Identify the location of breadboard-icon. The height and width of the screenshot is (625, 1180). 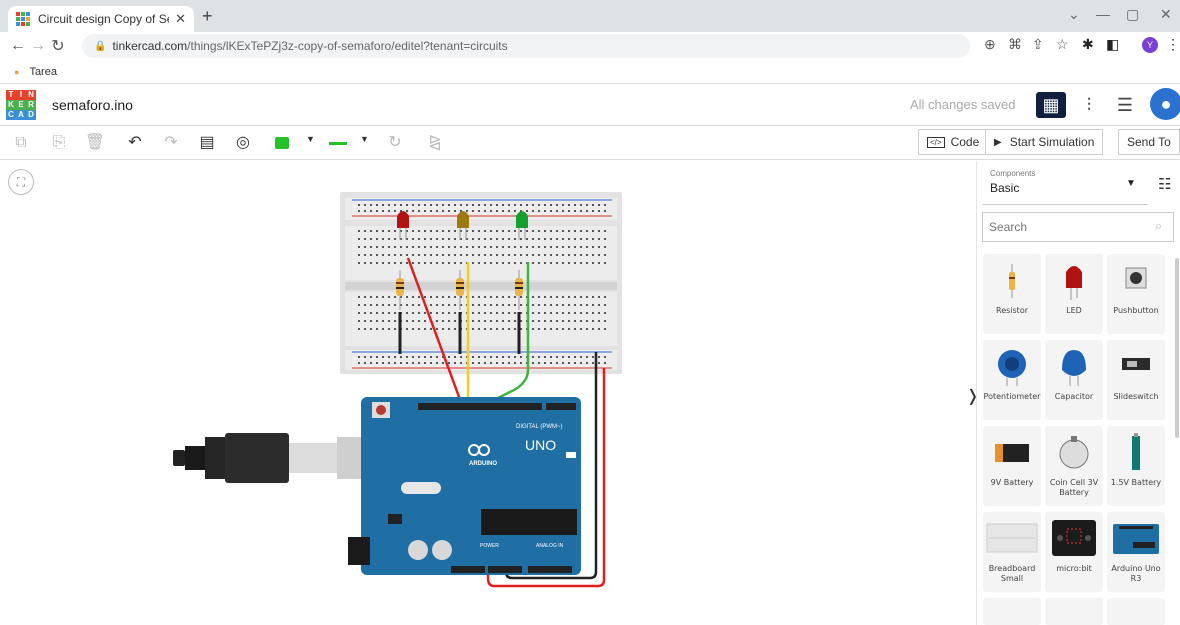
(1012, 538).